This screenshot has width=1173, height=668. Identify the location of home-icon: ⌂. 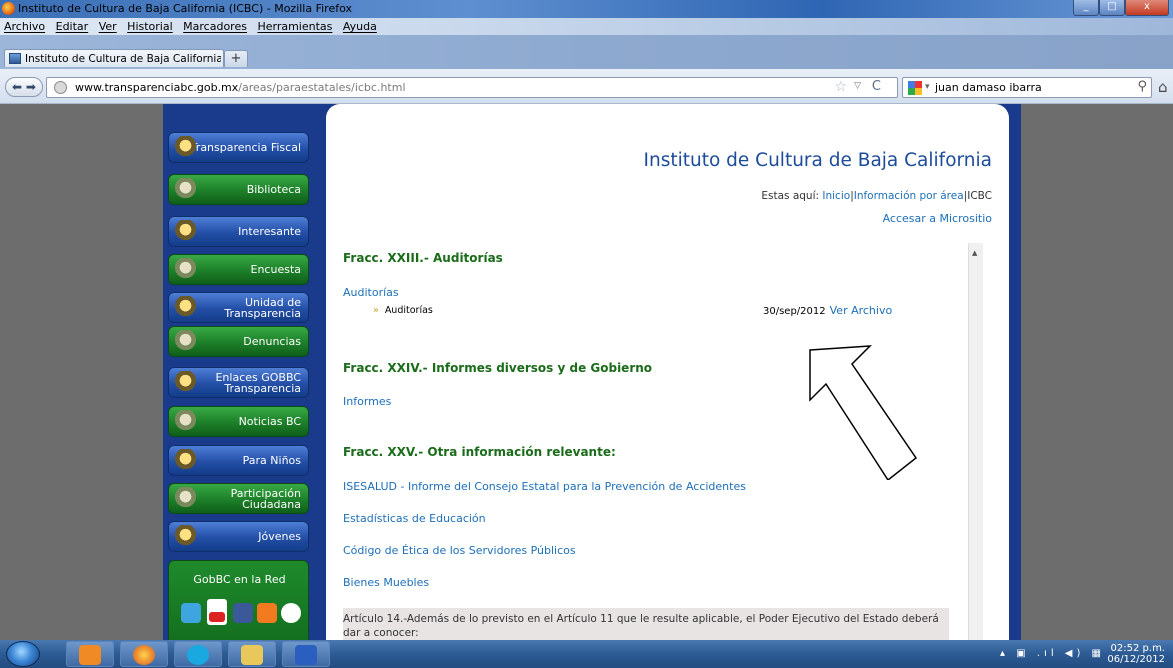
(1163, 87).